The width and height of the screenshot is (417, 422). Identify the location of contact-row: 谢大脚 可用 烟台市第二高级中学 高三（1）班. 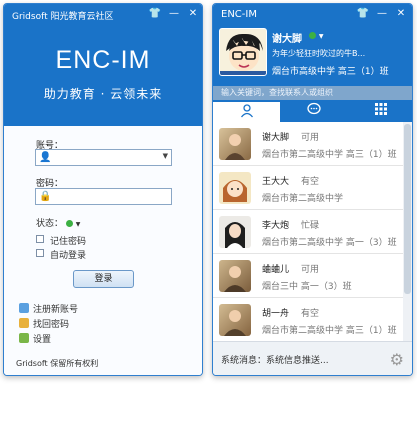
(308, 144).